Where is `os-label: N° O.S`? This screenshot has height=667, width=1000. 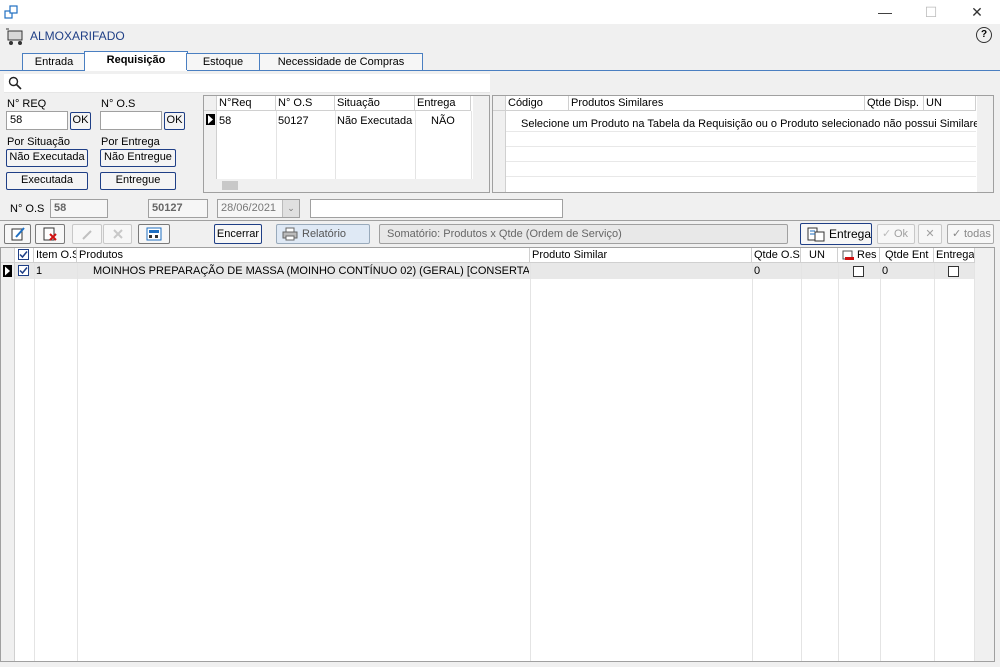
os-label: N° O.S is located at coordinates (27, 209).